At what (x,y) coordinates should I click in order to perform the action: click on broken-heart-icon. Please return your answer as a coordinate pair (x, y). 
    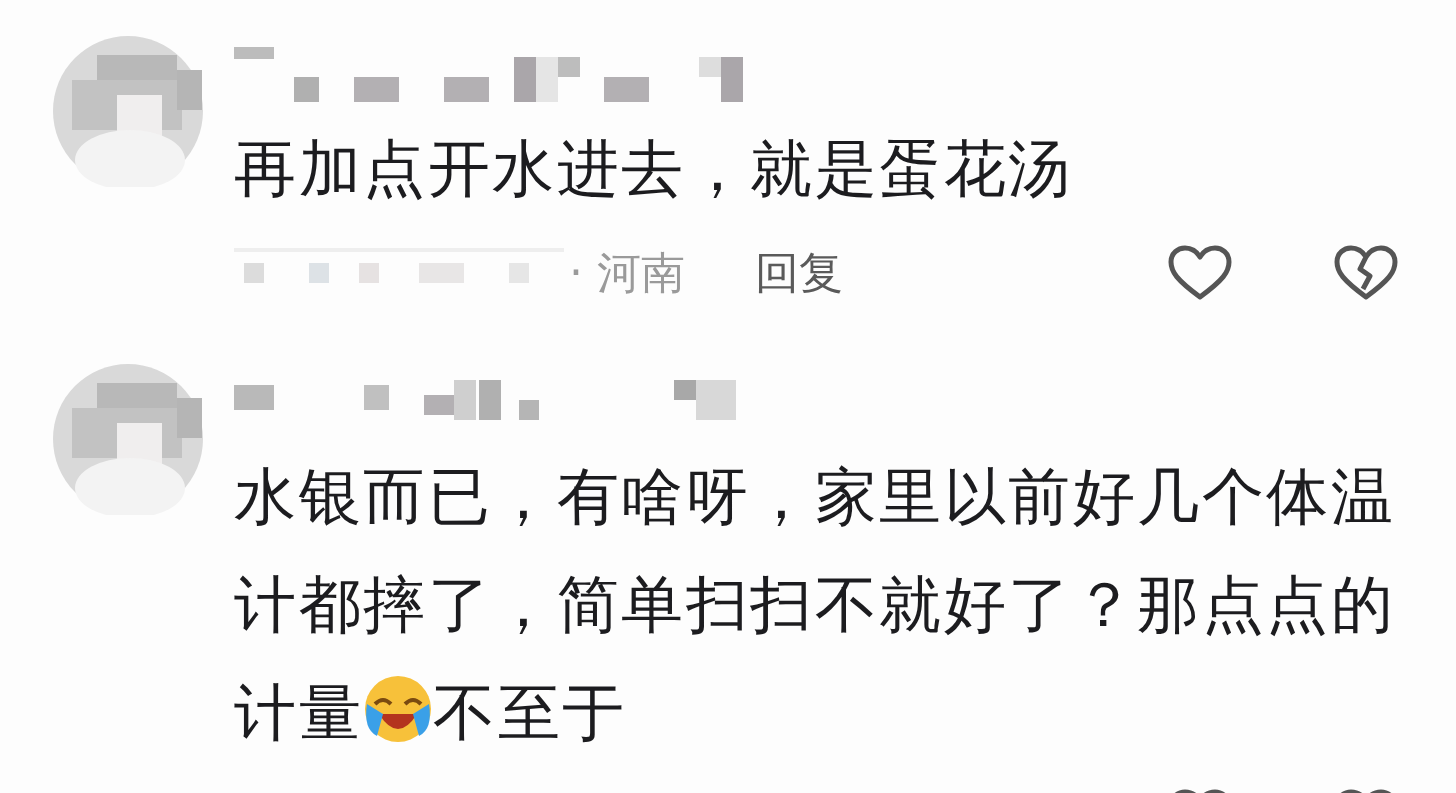
    Looking at the image, I should click on (1366, 273).